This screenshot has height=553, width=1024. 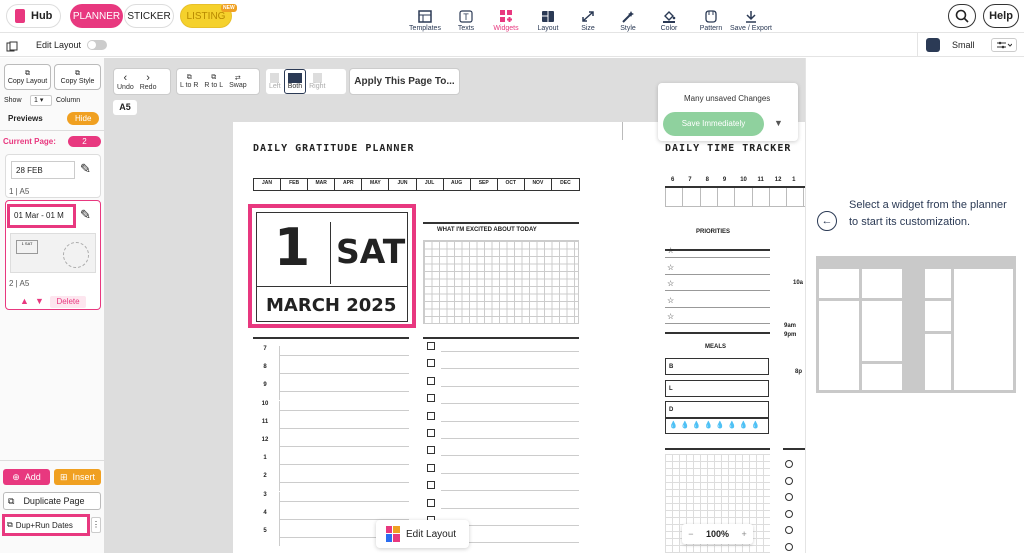 I want to click on priority-line, so click(x=717, y=257).